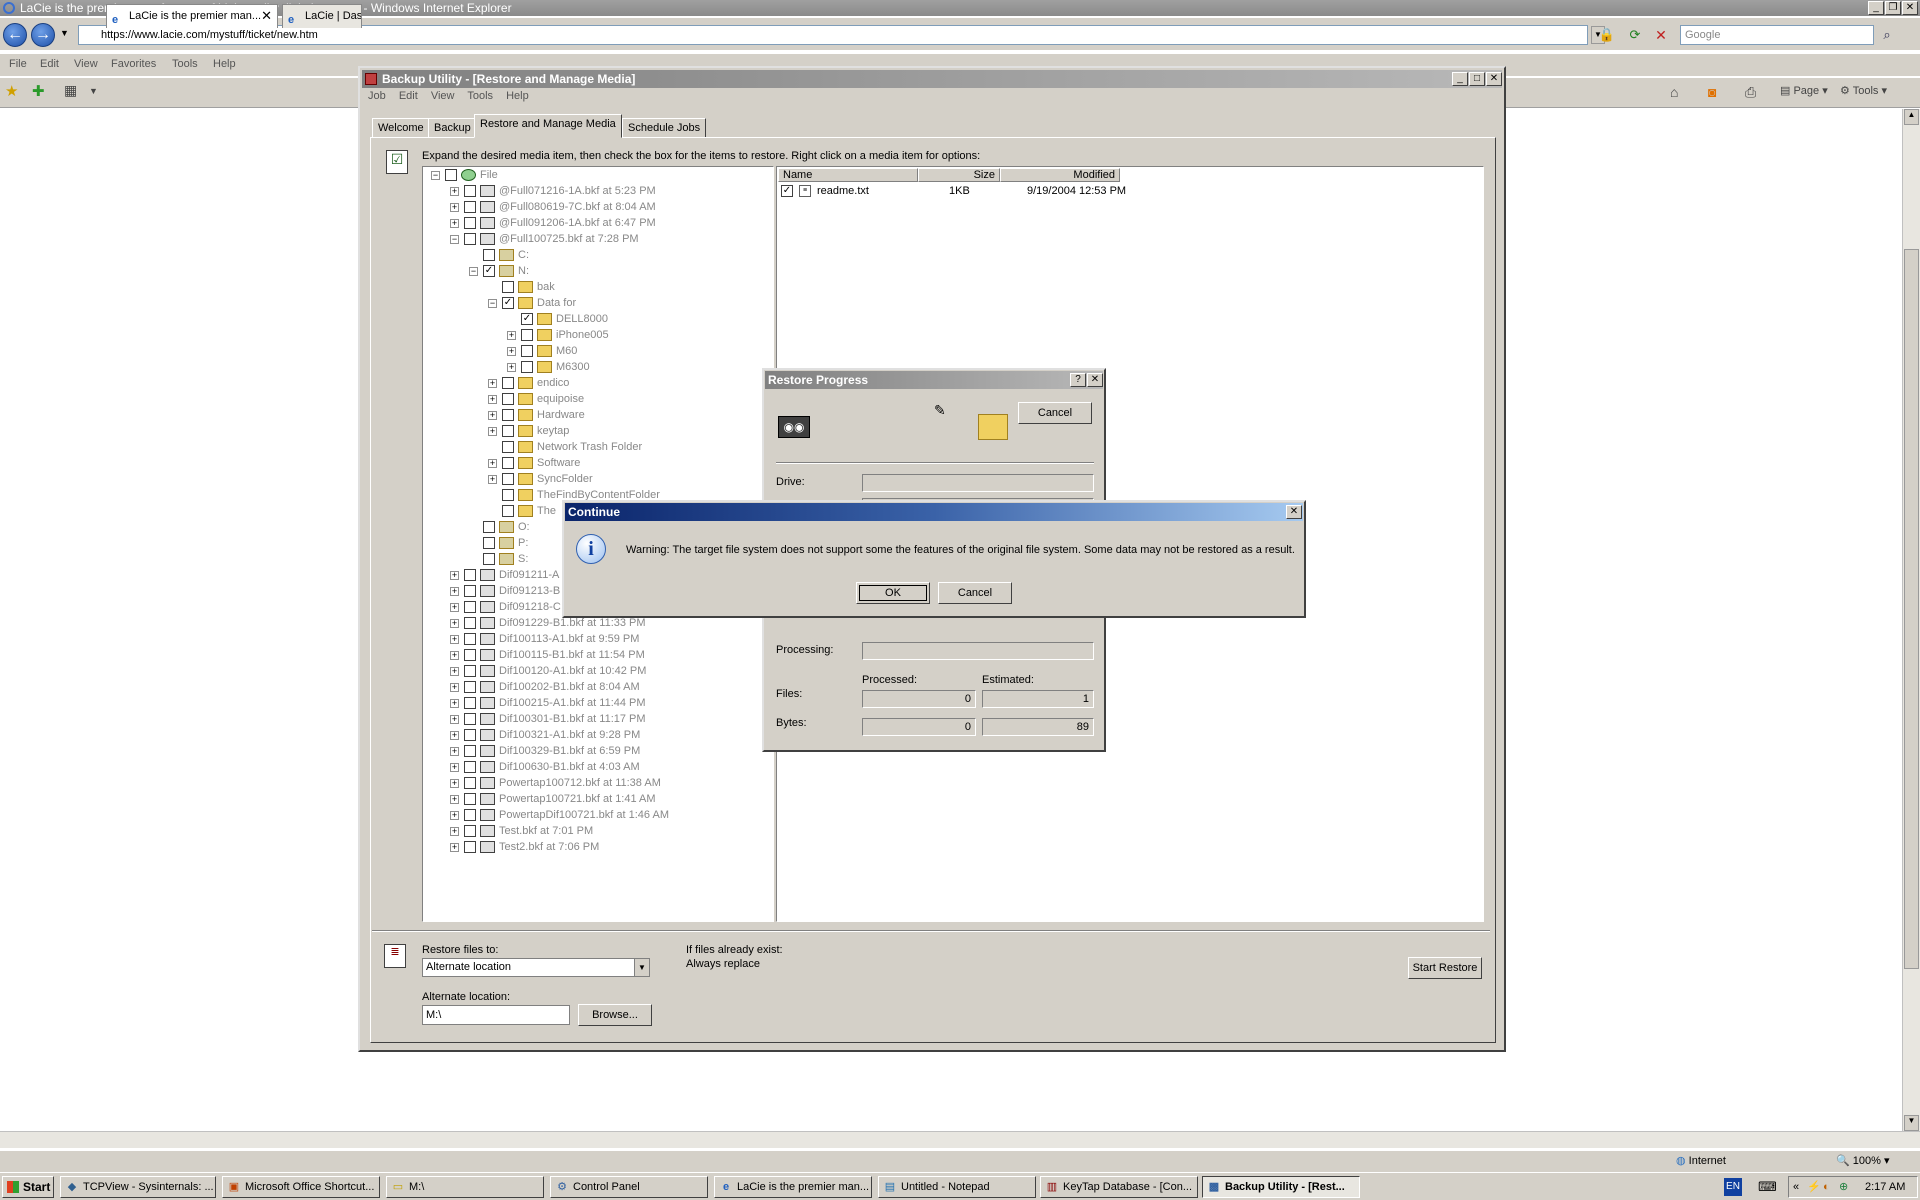  Describe the element at coordinates (1893, 8) in the screenshot. I see `restore-button: ❐` at that location.